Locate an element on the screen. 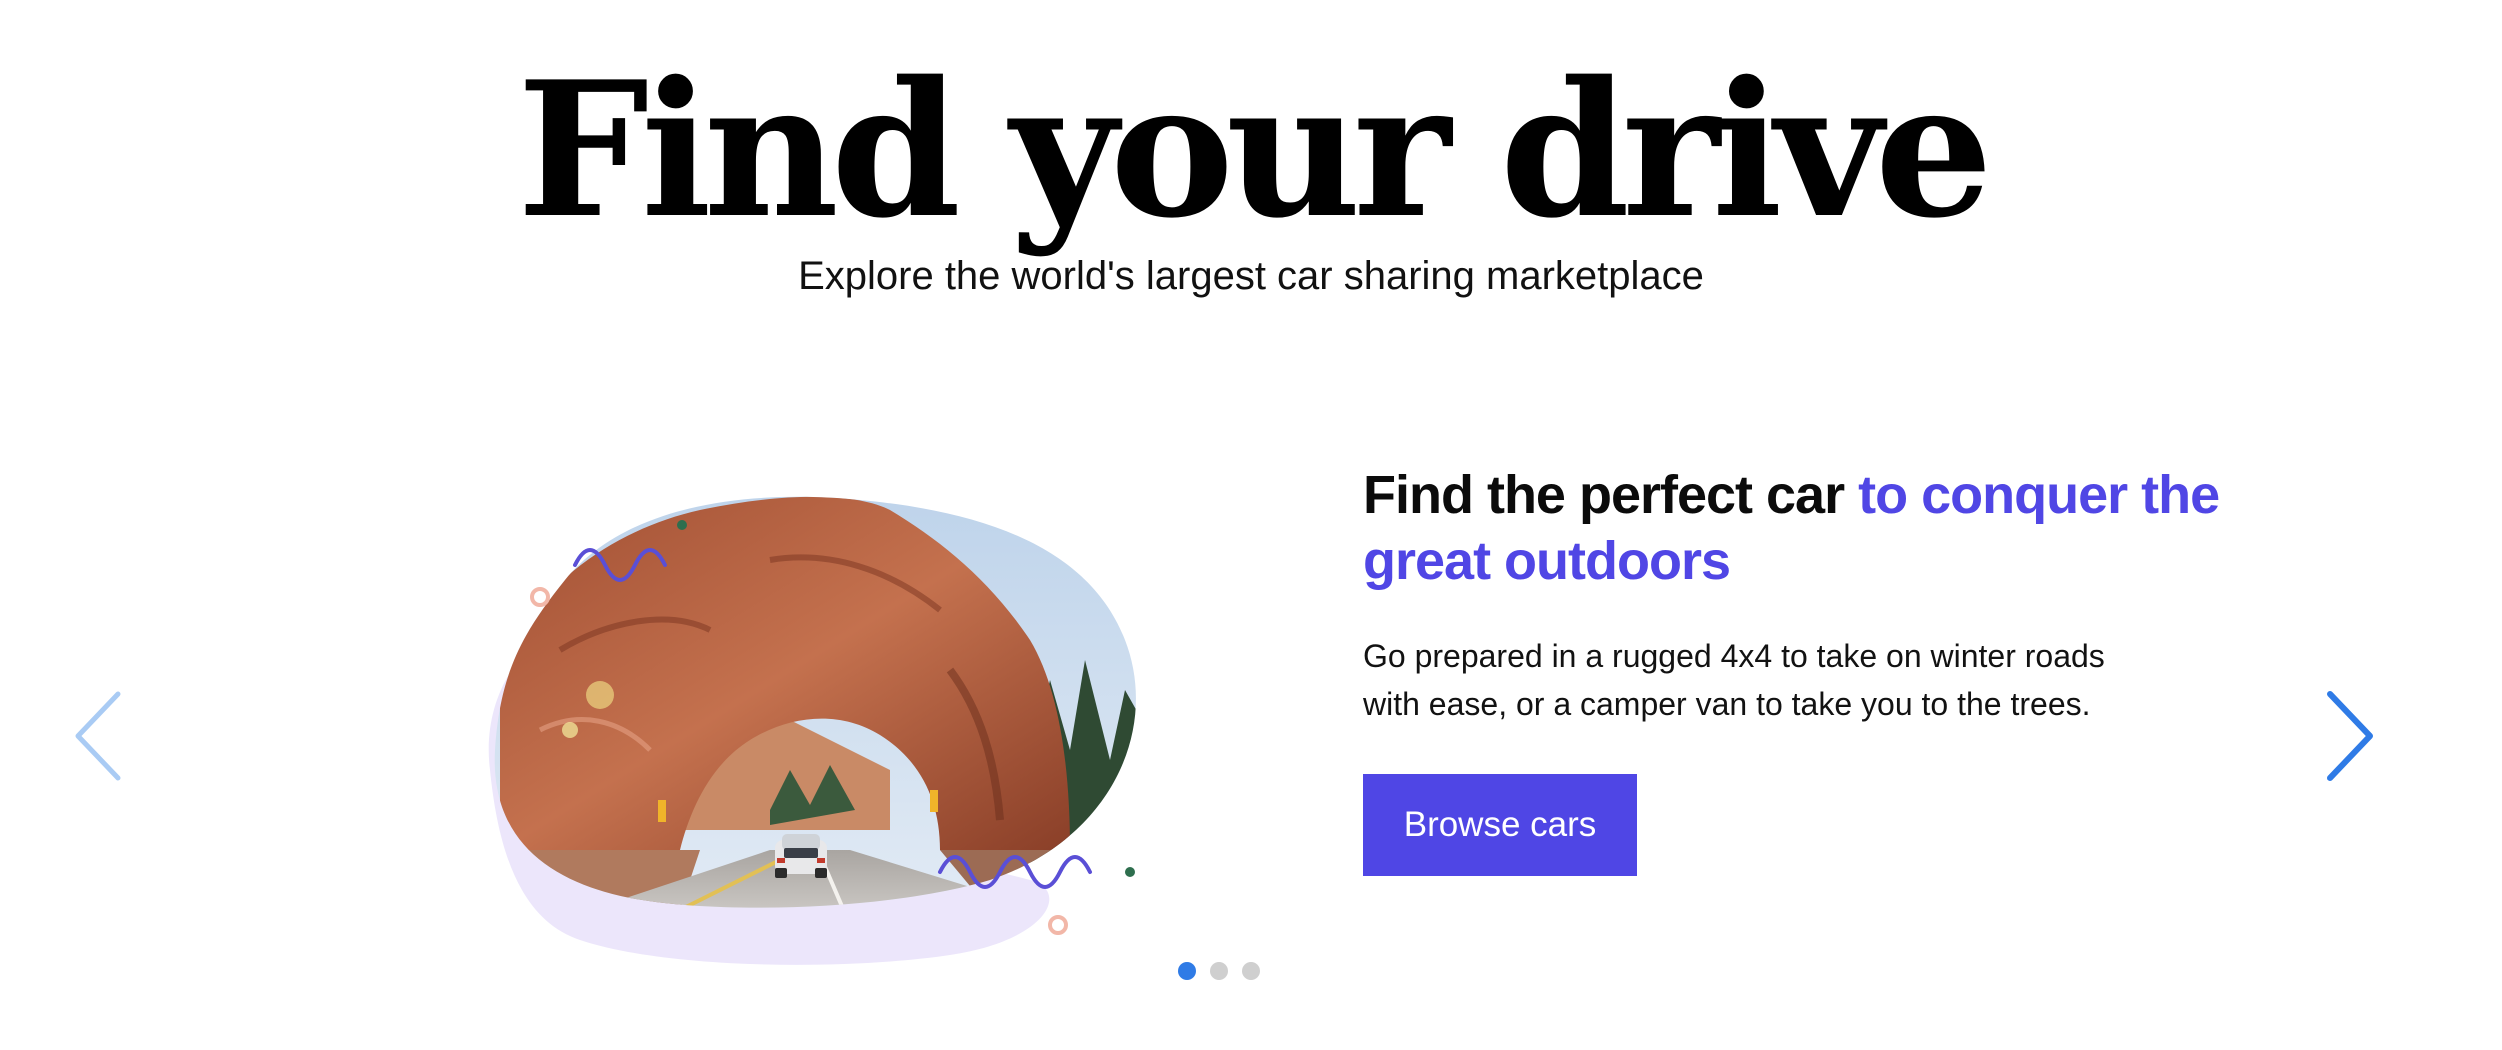 This screenshot has width=2502, height=1050. chevron-right-icon is located at coordinates (2350, 736).